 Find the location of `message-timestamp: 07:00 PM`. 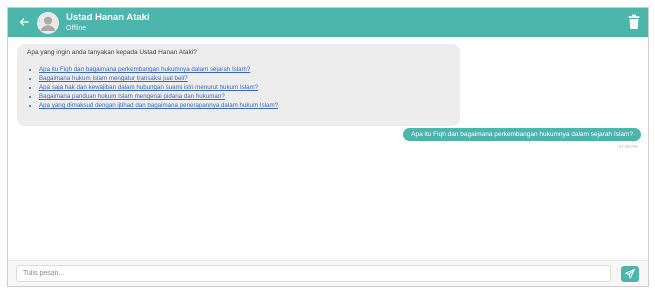

message-timestamp: 07:00 PM is located at coordinates (628, 146).